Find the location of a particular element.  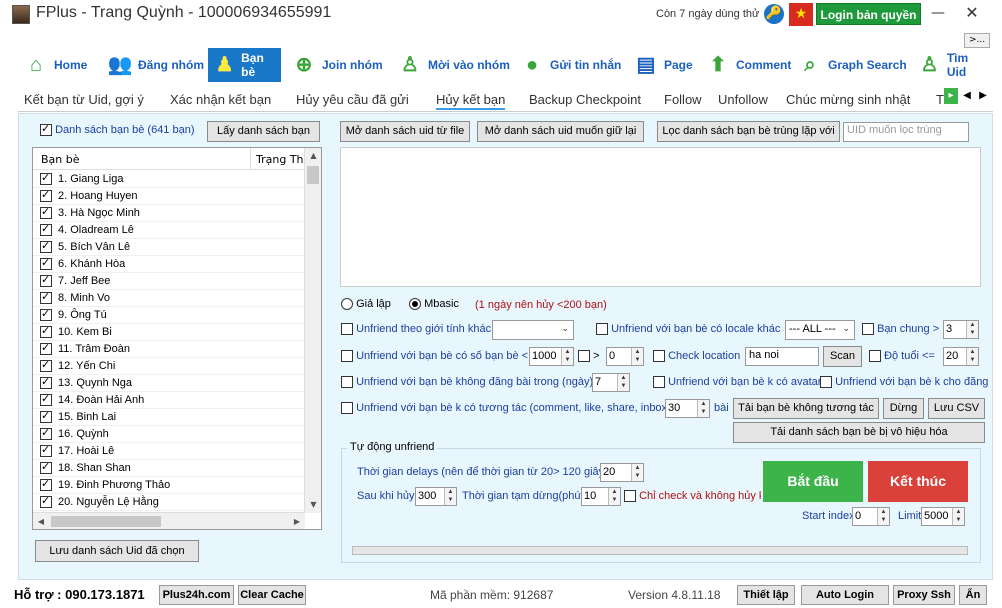

table-row: 8. Minh Vo is located at coordinates (169, 298).